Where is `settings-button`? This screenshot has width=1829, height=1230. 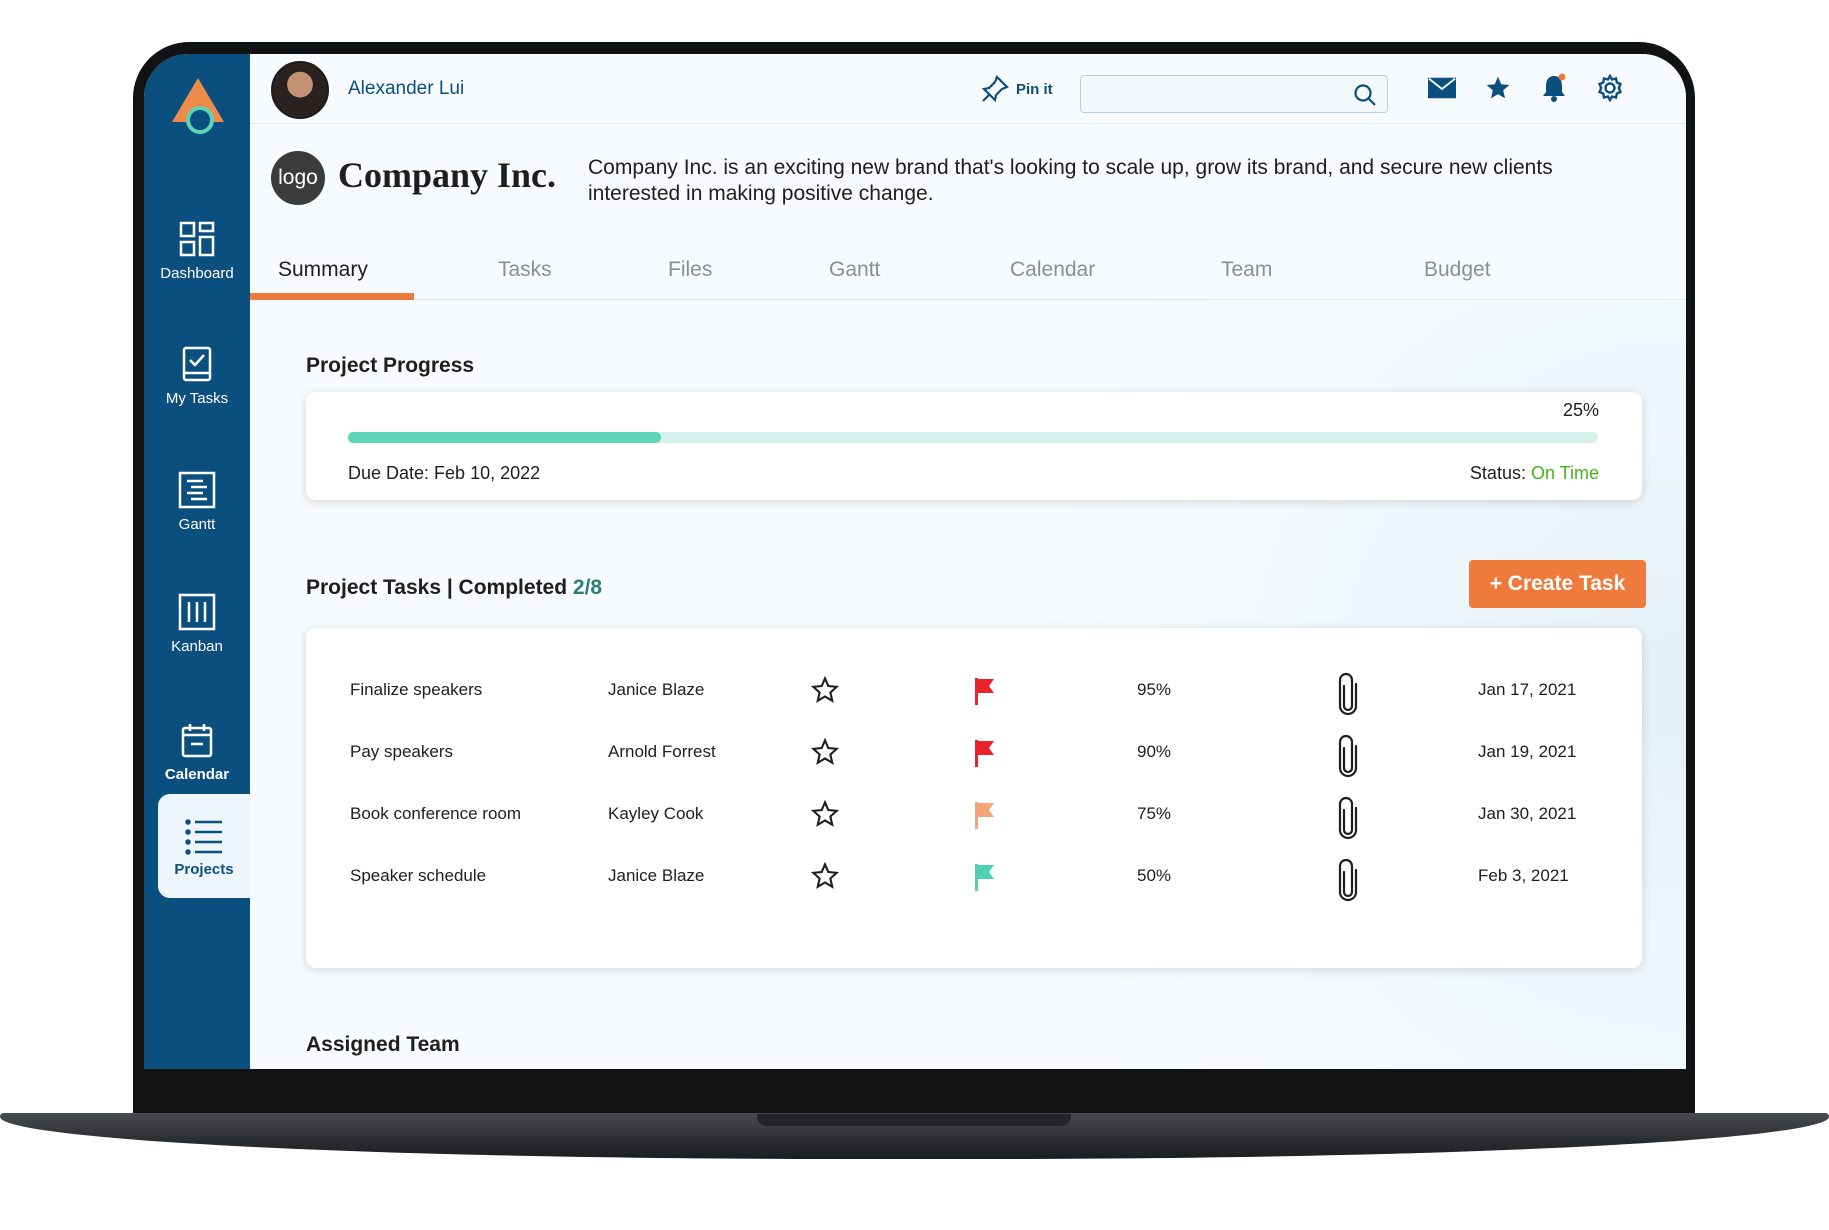 settings-button is located at coordinates (1610, 88).